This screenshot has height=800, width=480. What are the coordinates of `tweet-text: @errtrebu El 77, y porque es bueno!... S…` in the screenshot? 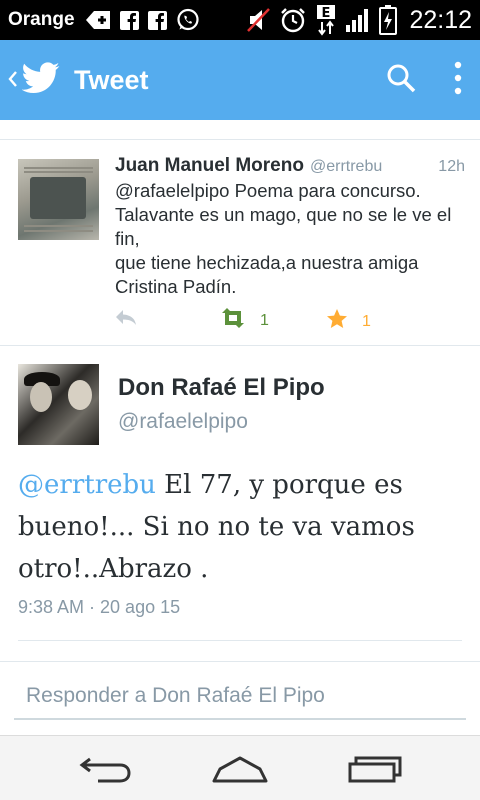 It's located at (243, 527).